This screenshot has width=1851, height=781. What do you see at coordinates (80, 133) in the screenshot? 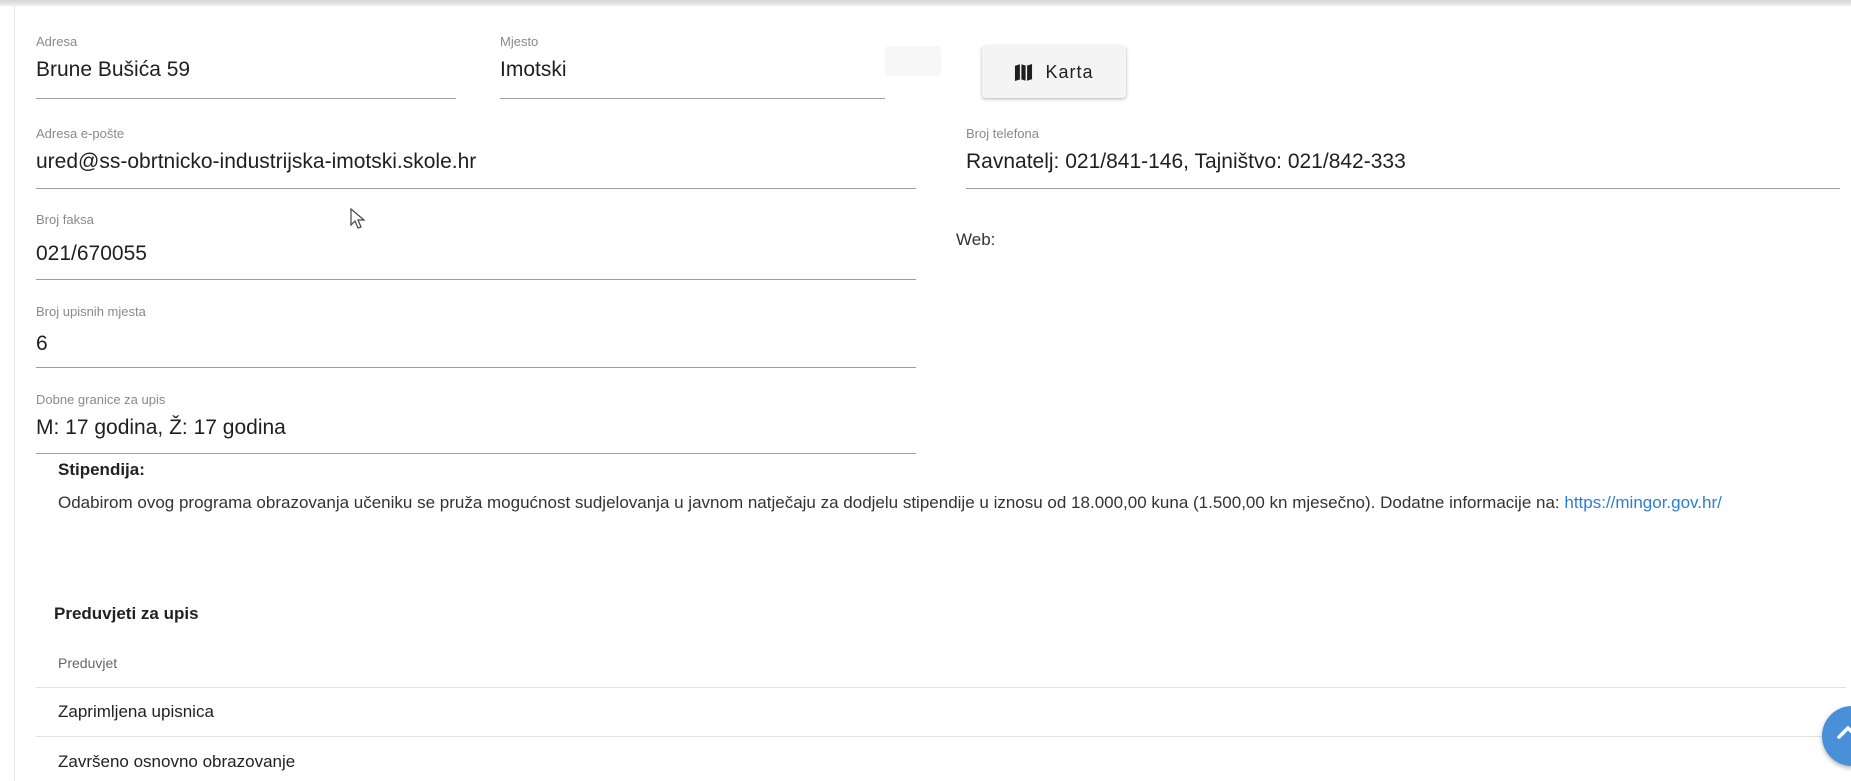
I see `email-label: Adresa e-pošte` at bounding box center [80, 133].